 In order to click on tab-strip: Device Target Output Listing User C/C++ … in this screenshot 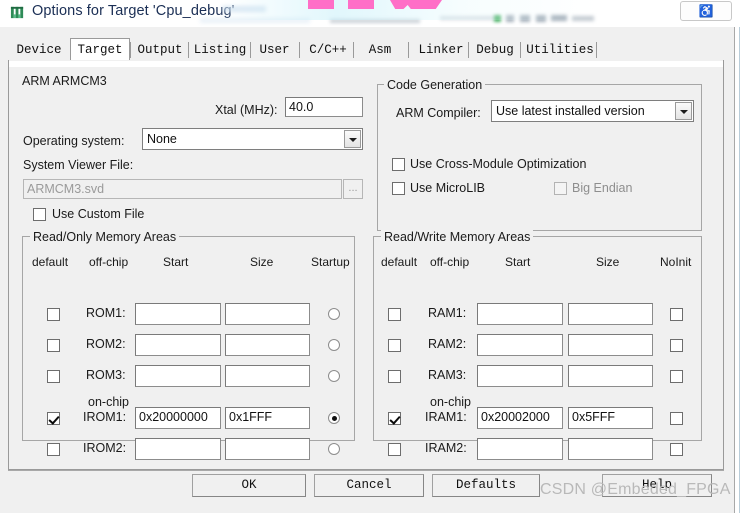, I will do `click(366, 49)`.